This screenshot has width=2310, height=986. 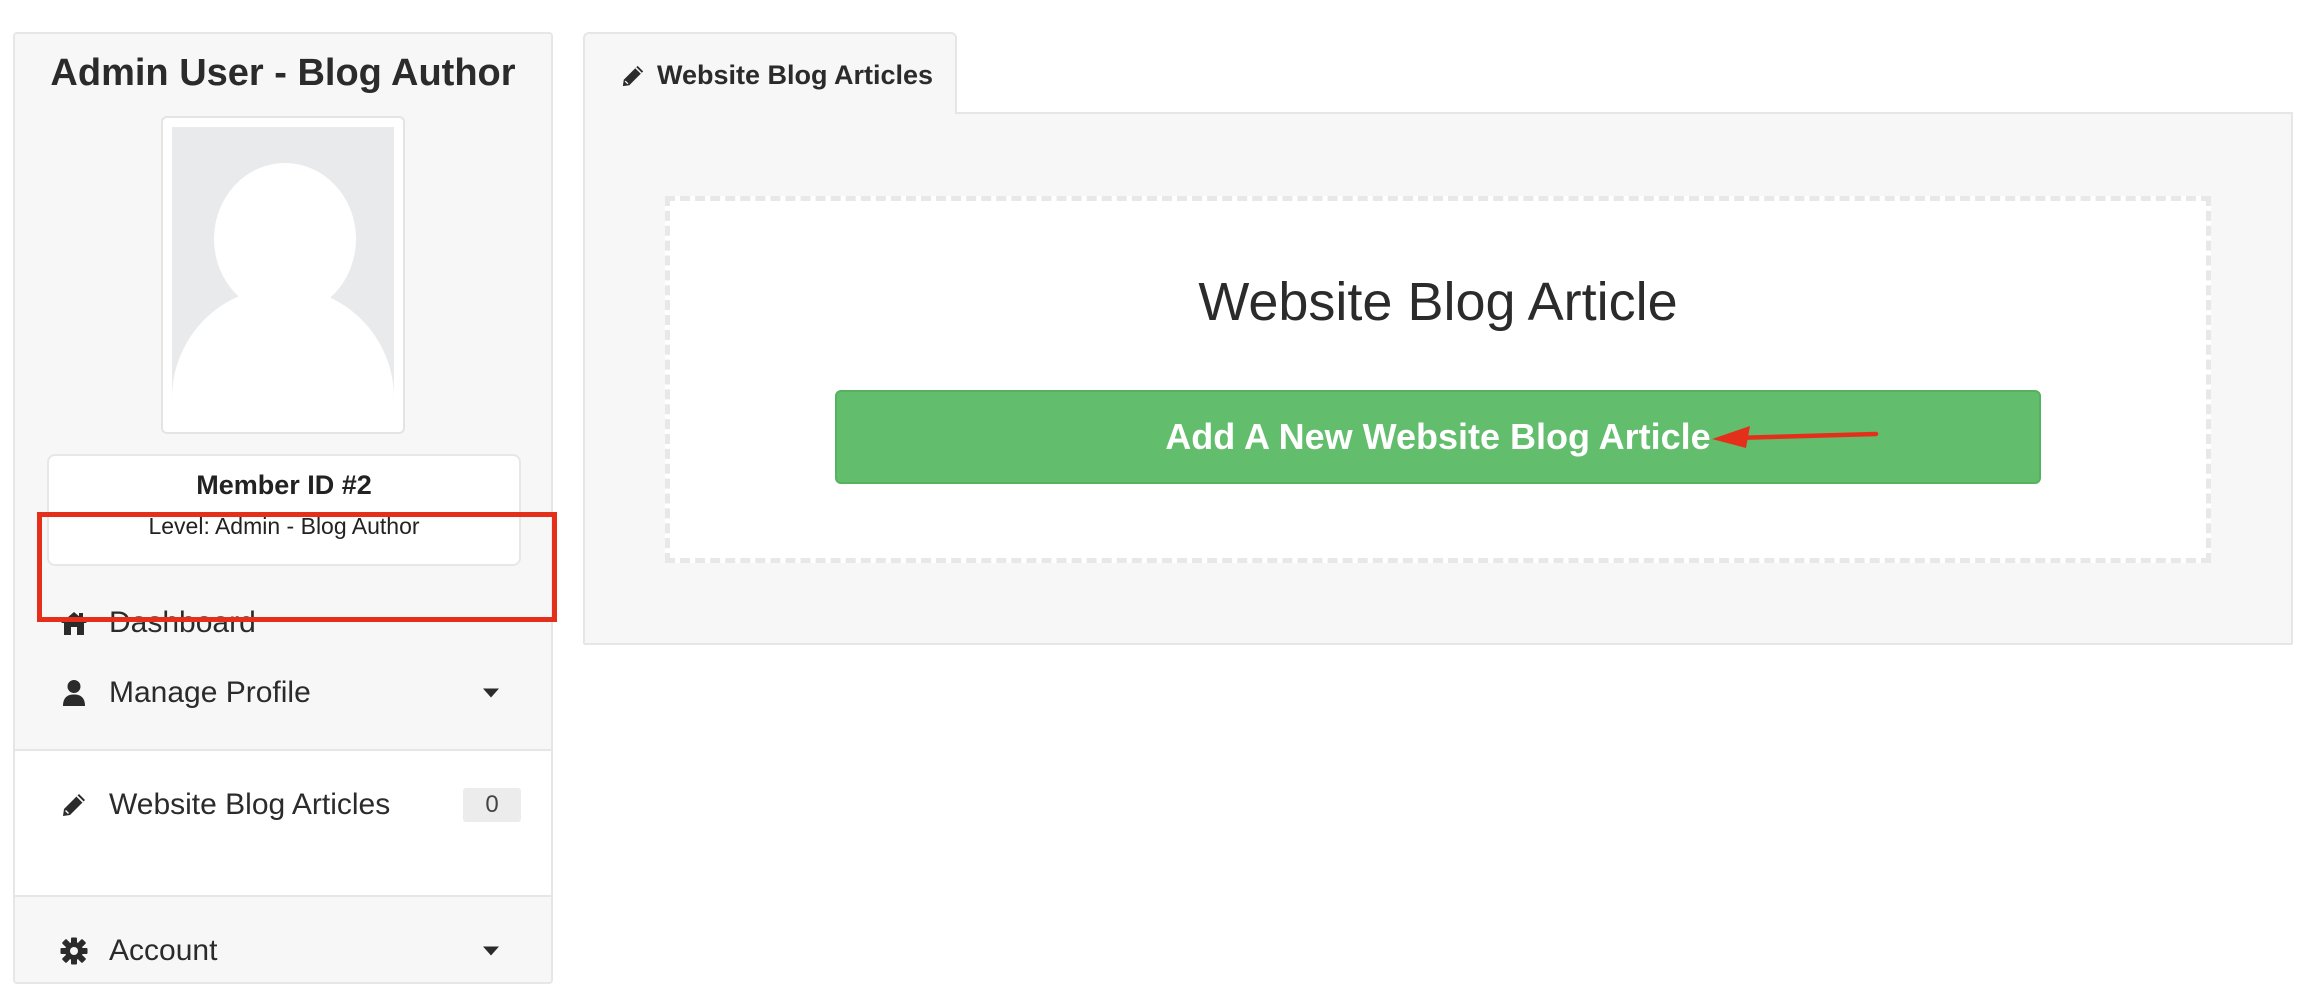 What do you see at coordinates (250, 804) in the screenshot?
I see `sidebar-item-label: Website Blog Articles` at bounding box center [250, 804].